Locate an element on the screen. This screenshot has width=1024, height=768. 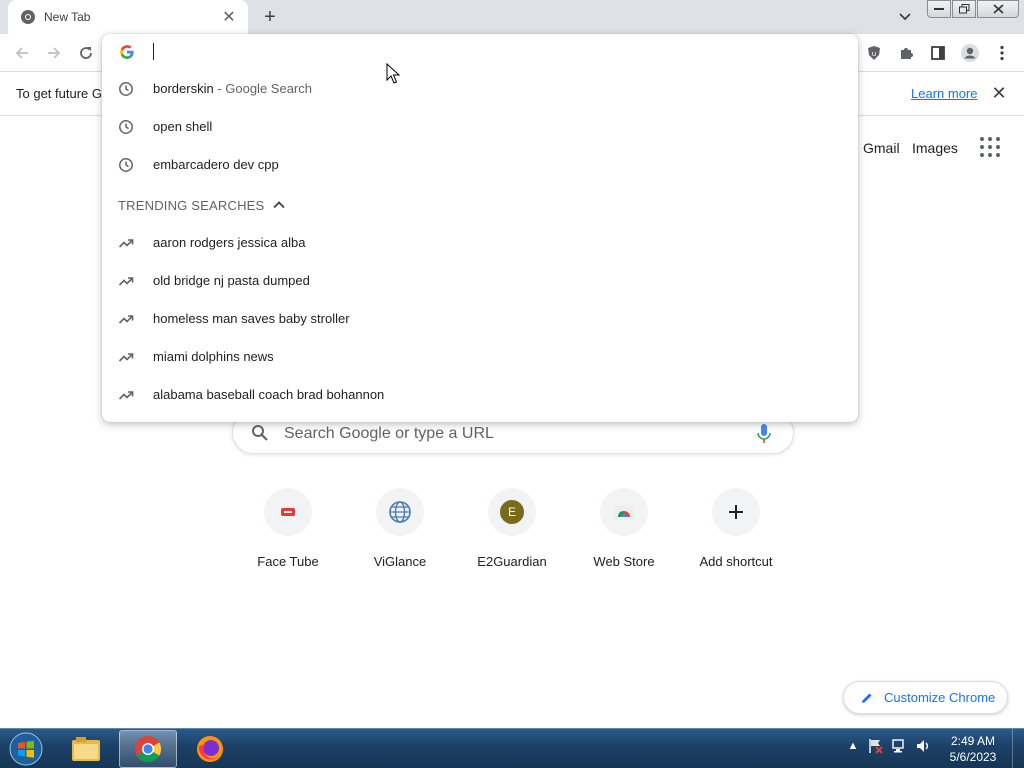
chrome-icon is located at coordinates (148, 749).